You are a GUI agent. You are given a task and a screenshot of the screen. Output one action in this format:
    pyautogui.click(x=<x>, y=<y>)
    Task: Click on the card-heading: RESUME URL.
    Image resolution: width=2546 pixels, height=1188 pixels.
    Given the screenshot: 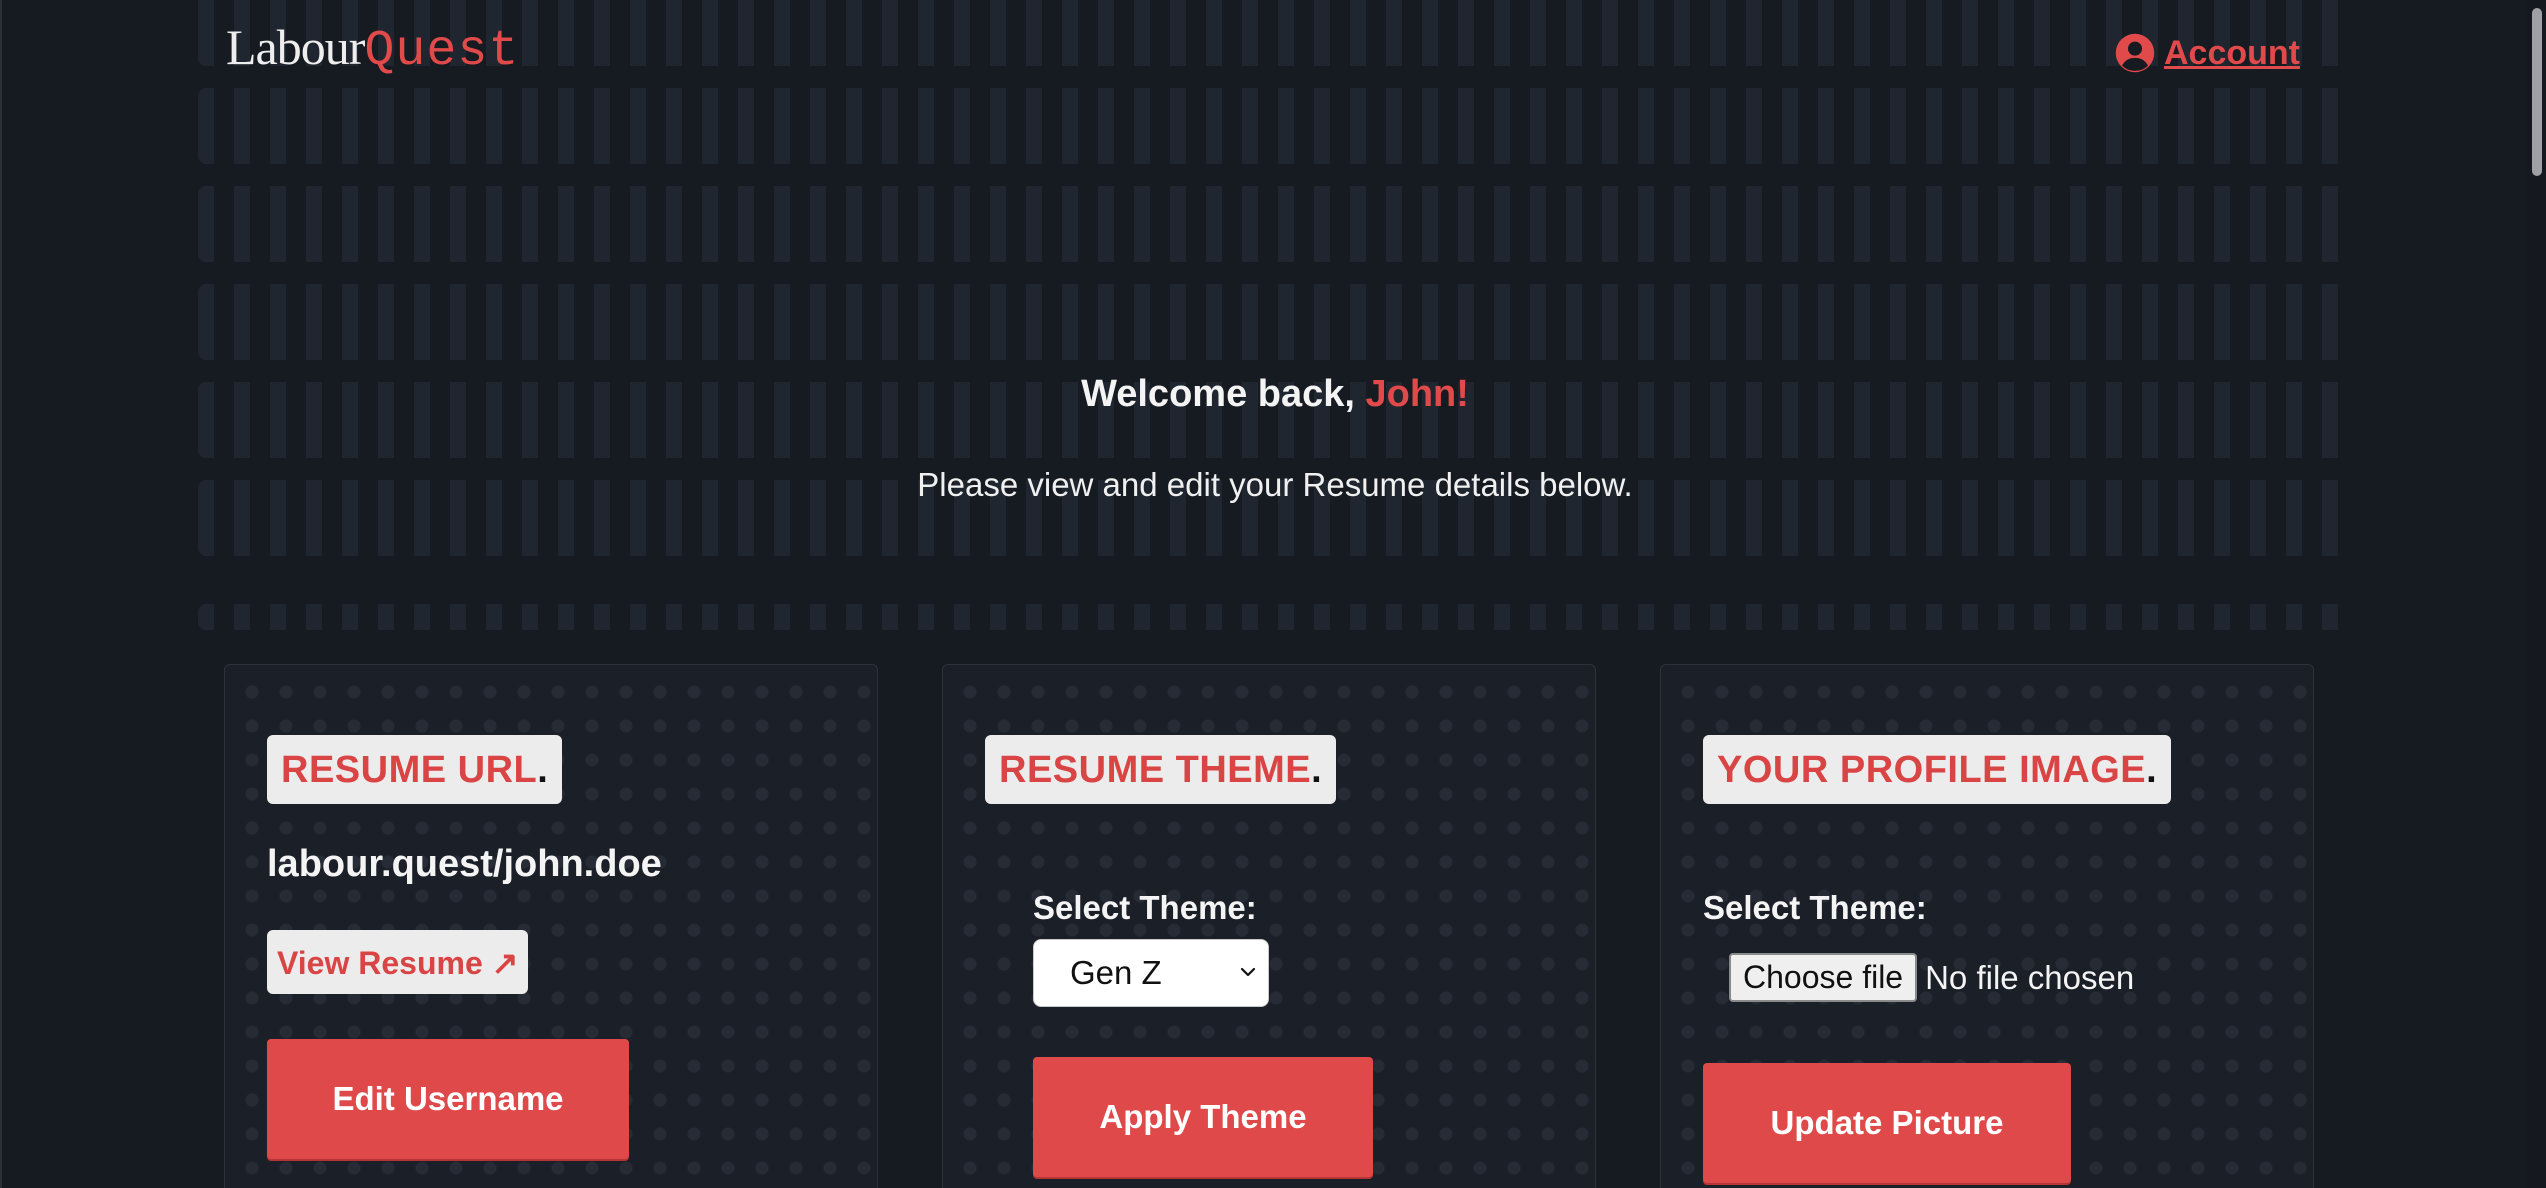 What is the action you would take?
    pyautogui.click(x=415, y=769)
    